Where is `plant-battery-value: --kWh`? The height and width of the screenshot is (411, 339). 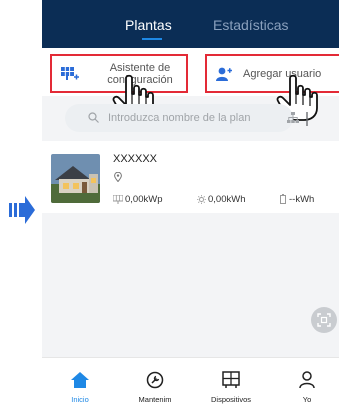
plant-battery-value: --kWh is located at coordinates (302, 199).